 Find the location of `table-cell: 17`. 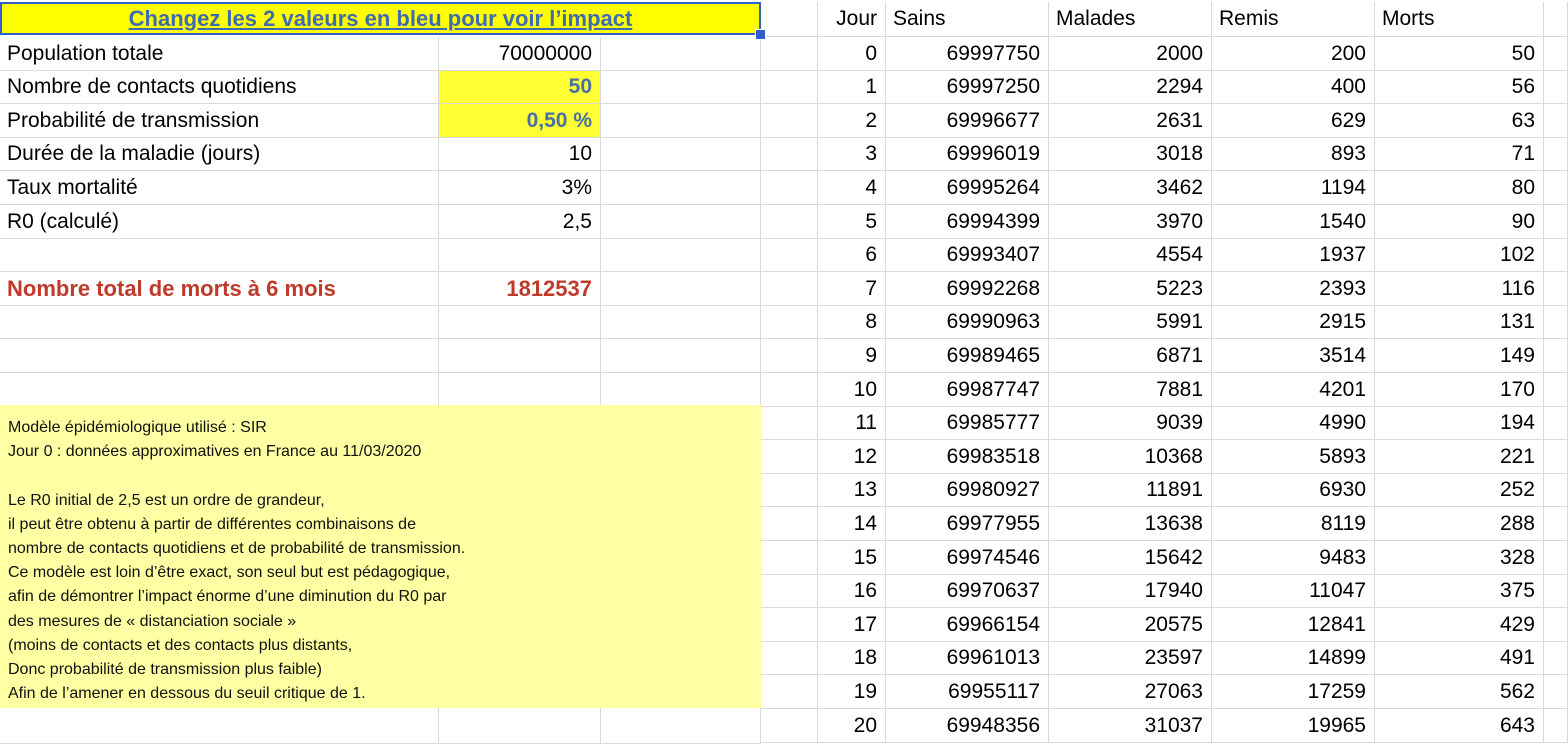

table-cell: 17 is located at coordinates (852, 625).